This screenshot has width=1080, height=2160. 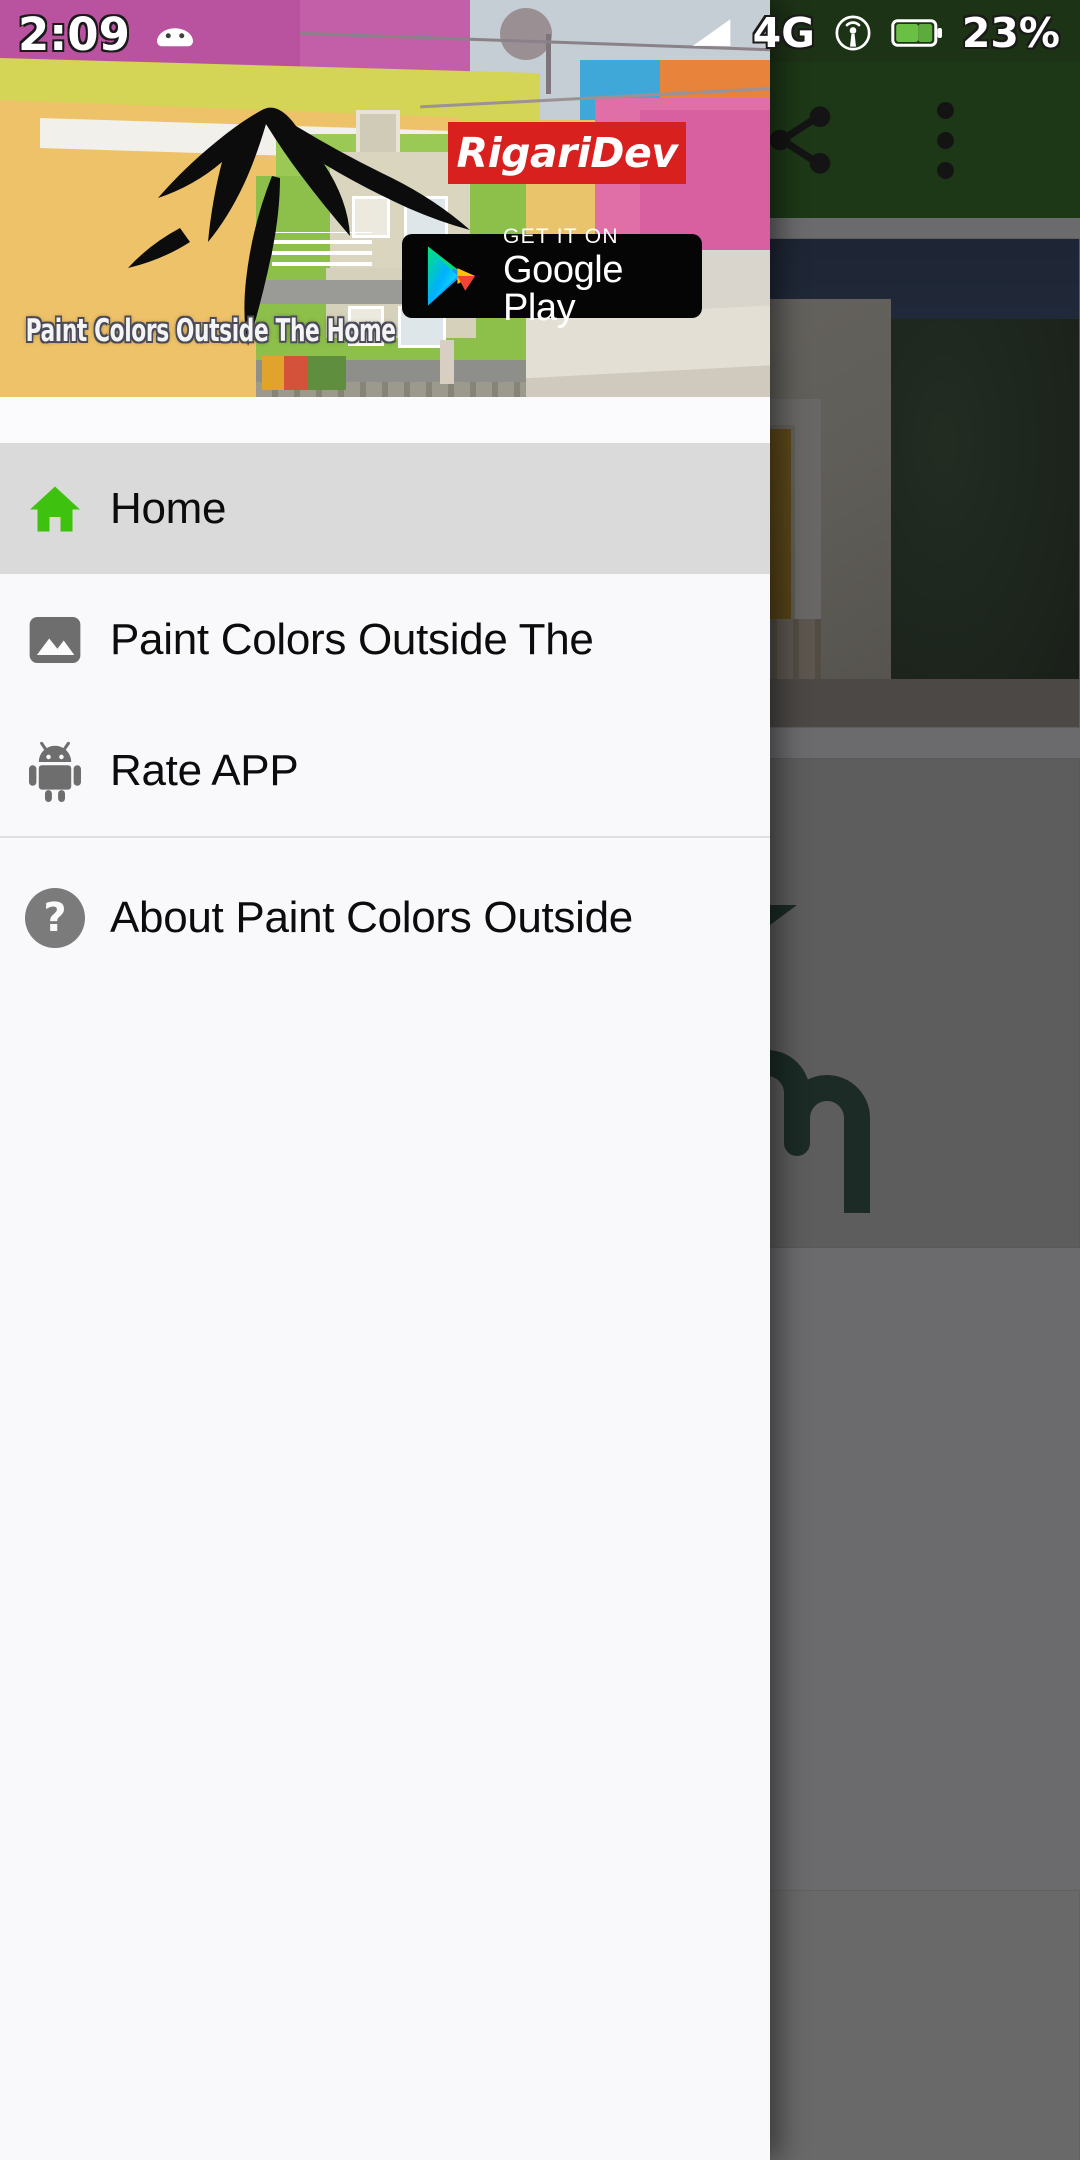 What do you see at coordinates (451, 276) in the screenshot?
I see `google-play-triangle-icon` at bounding box center [451, 276].